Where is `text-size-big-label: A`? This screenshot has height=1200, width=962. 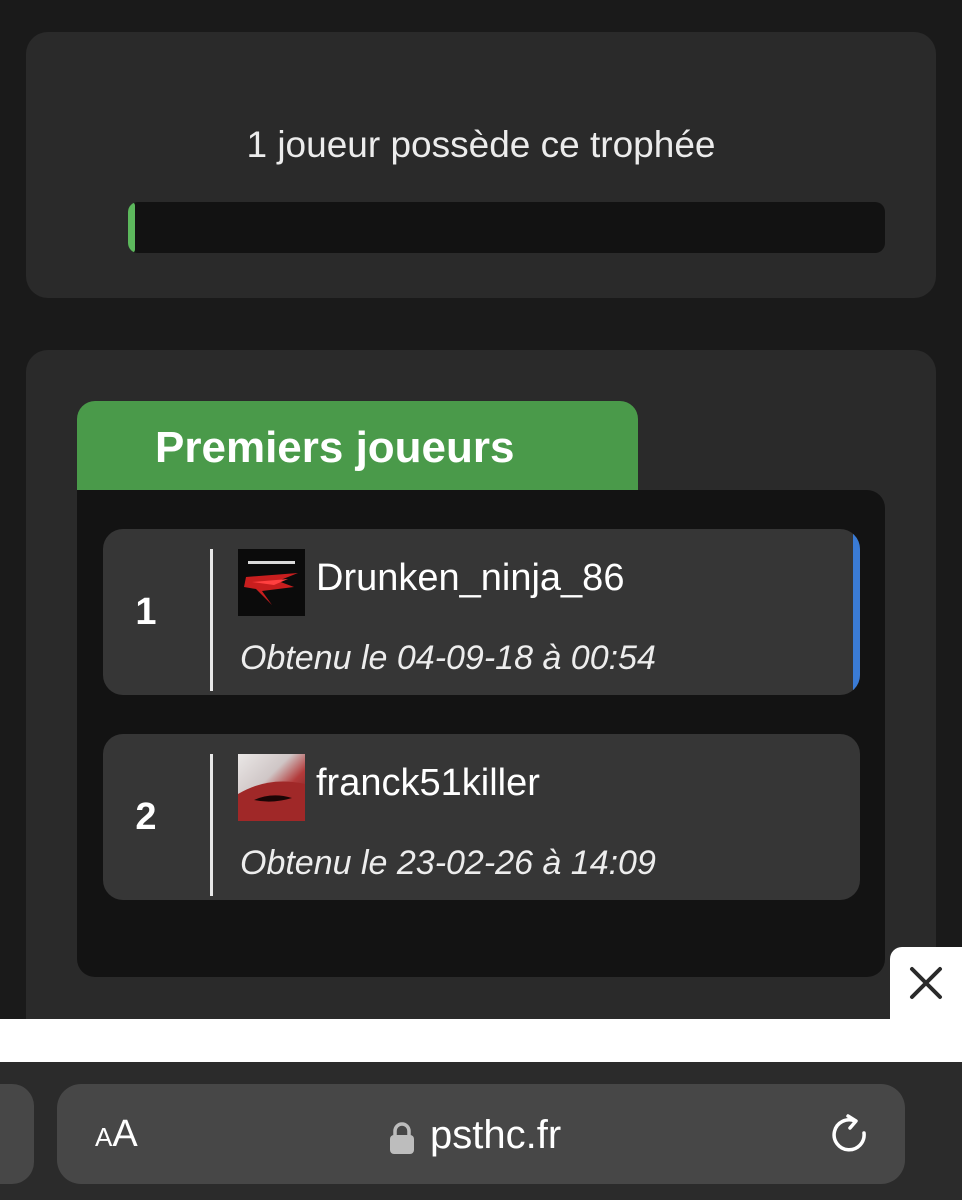 text-size-big-label: A is located at coordinates (125, 1134).